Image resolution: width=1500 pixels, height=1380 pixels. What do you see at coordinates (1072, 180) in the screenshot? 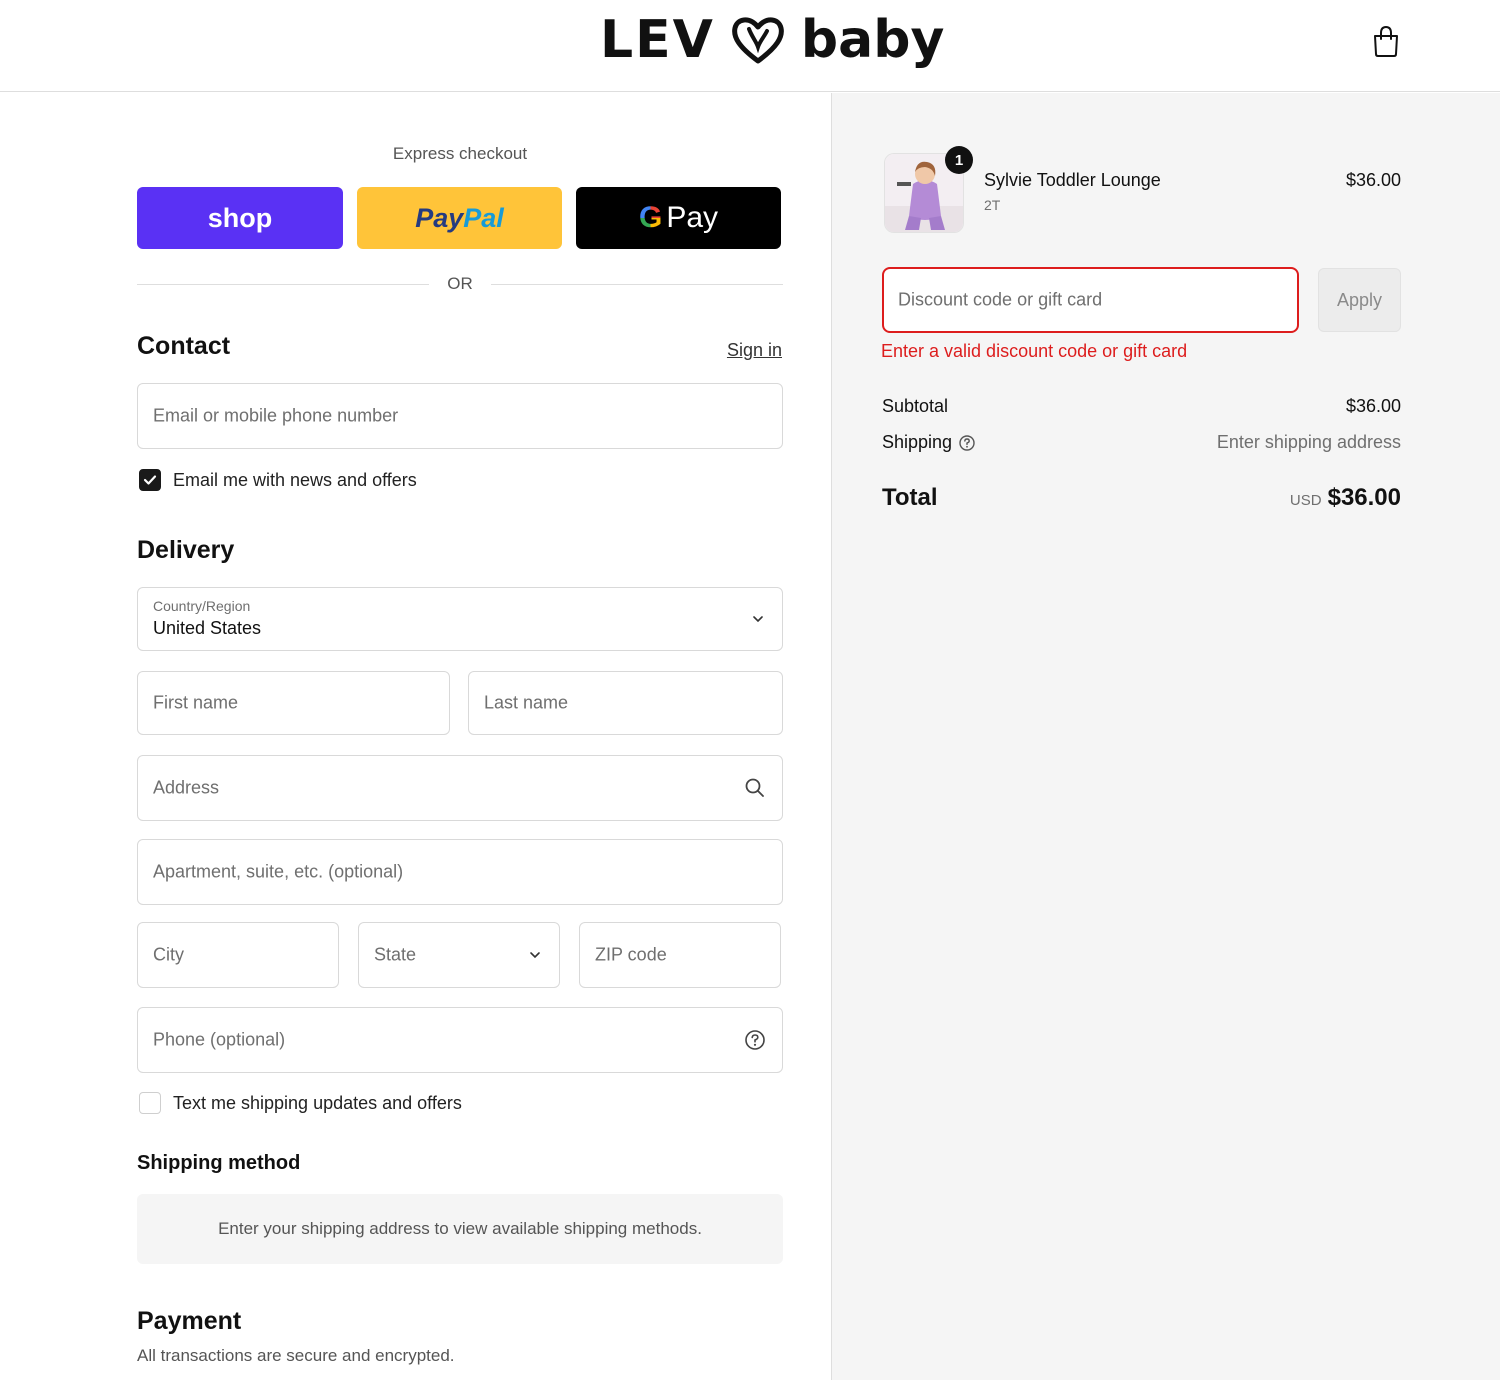
I see `product-name: Sylvie Toddler Lounge` at bounding box center [1072, 180].